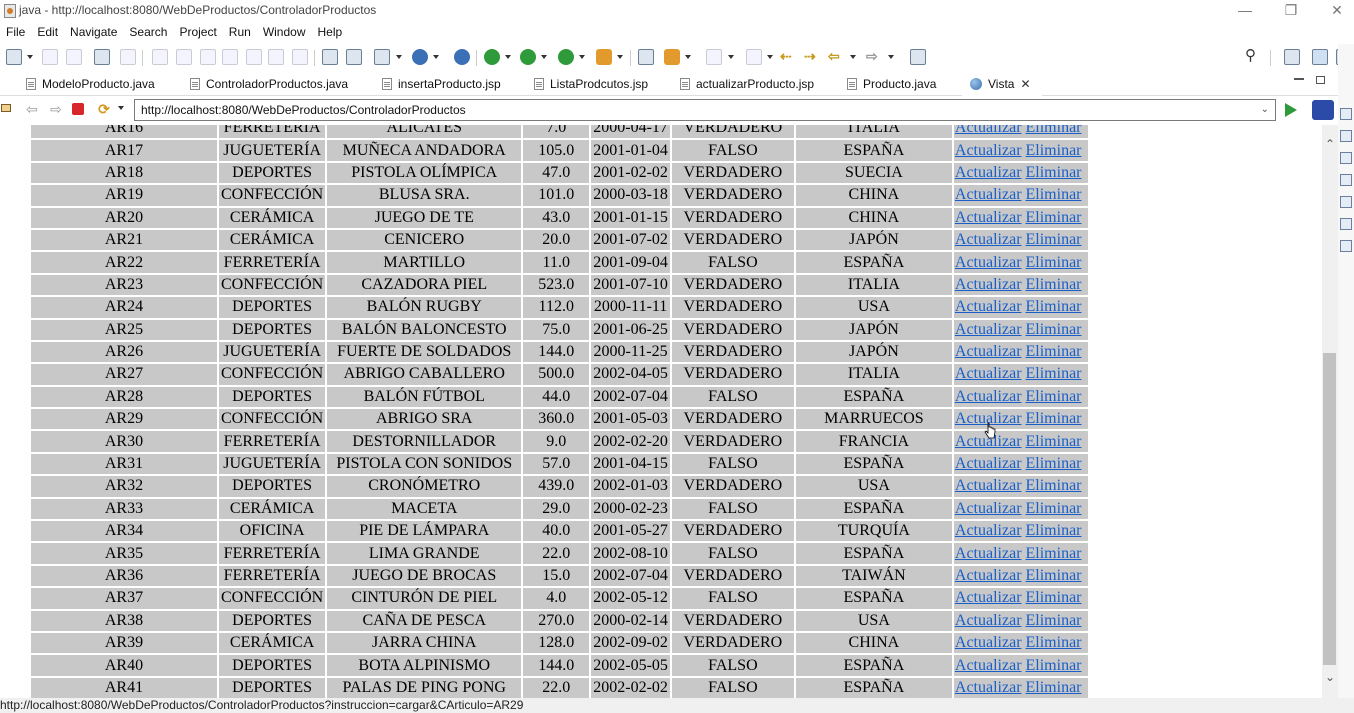 The height and width of the screenshot is (713, 1354). I want to click on menu-run: Run, so click(240, 32).